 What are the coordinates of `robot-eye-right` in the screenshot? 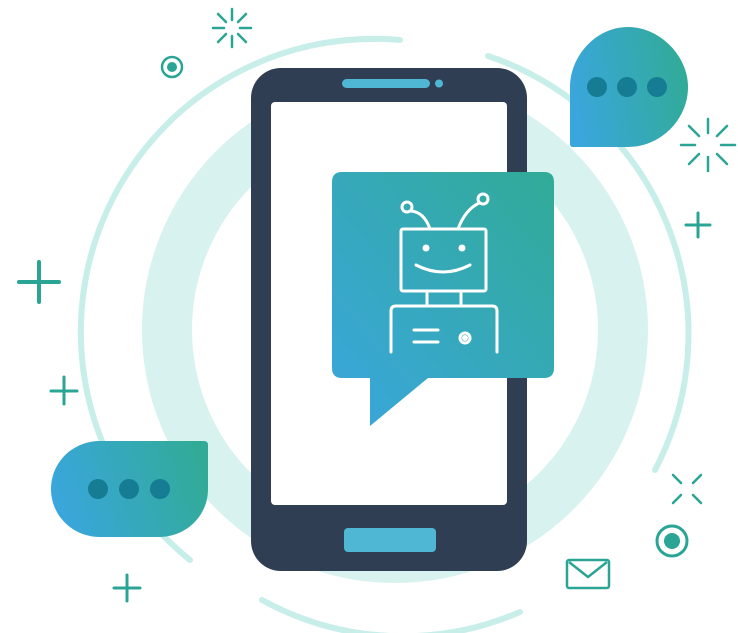 It's located at (462, 248).